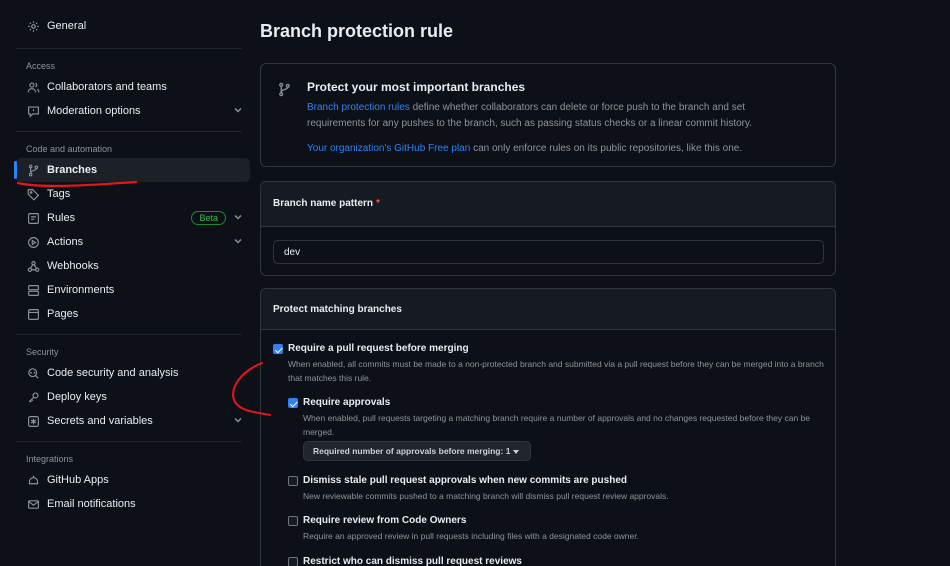 This screenshot has width=950, height=566. What do you see at coordinates (133, 397) in the screenshot?
I see `sidebar-item-deploy-keys: Deploy keys` at bounding box center [133, 397].